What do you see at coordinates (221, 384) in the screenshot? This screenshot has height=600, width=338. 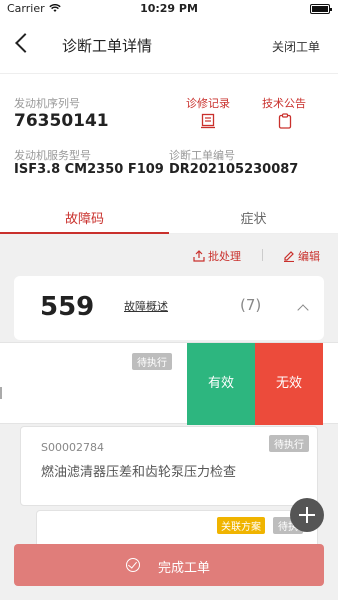 I see `valid-button: 有效` at bounding box center [221, 384].